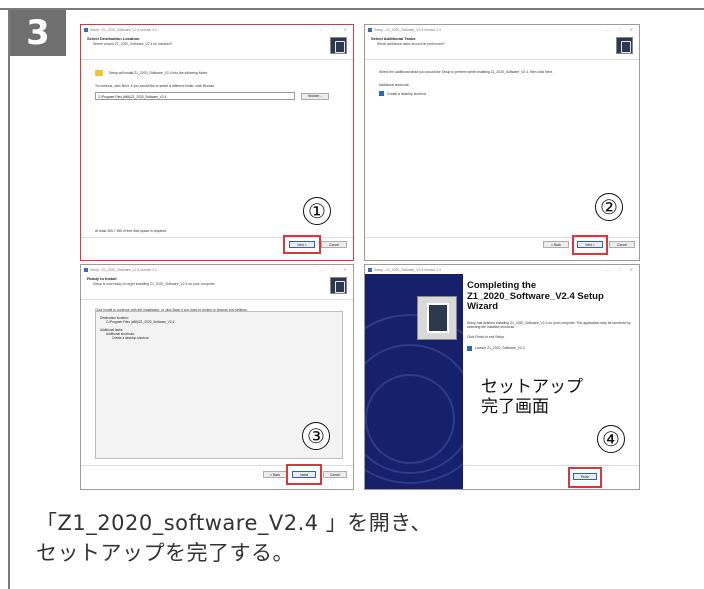 The image size is (704, 589). I want to click on page-title: Select Destination Location, so click(113, 38).